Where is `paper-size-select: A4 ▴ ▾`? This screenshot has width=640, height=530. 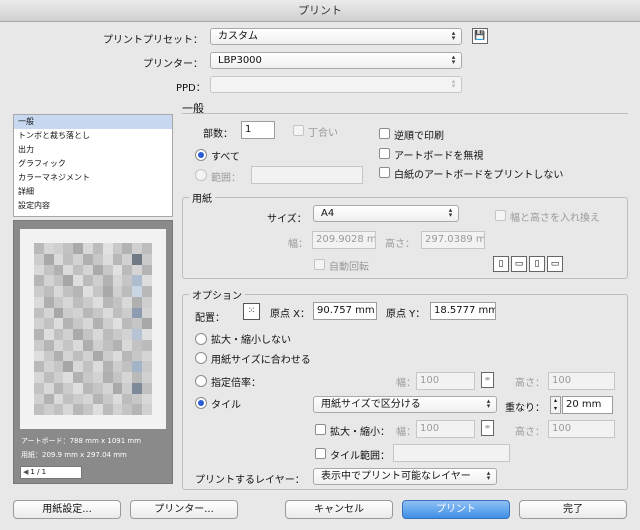
paper-size-select: A4 ▴ ▾ is located at coordinates (386, 213).